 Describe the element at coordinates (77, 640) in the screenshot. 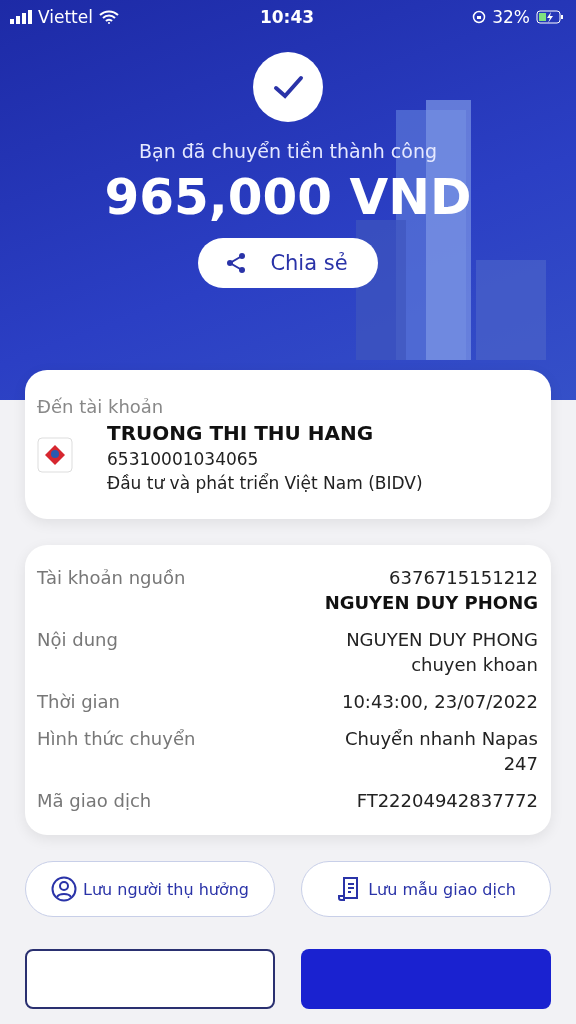

I see `detail-label: Nội dung` at that location.